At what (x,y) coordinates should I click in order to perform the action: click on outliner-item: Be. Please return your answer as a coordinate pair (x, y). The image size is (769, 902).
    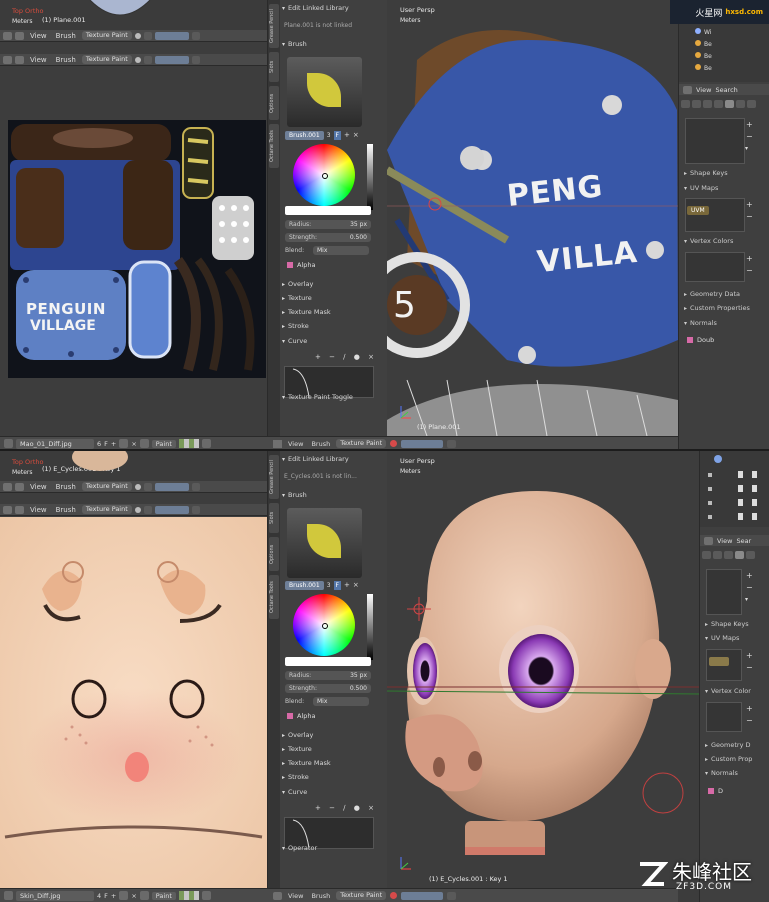
    Looking at the image, I should click on (703, 68).